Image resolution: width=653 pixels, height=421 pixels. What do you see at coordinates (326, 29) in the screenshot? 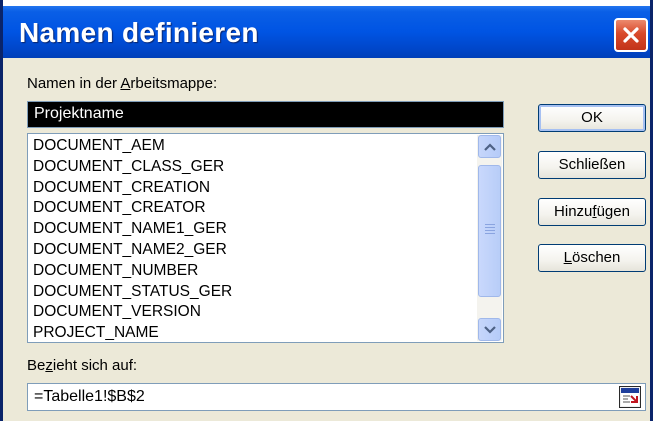
I see `title-bar: Namen definieren` at bounding box center [326, 29].